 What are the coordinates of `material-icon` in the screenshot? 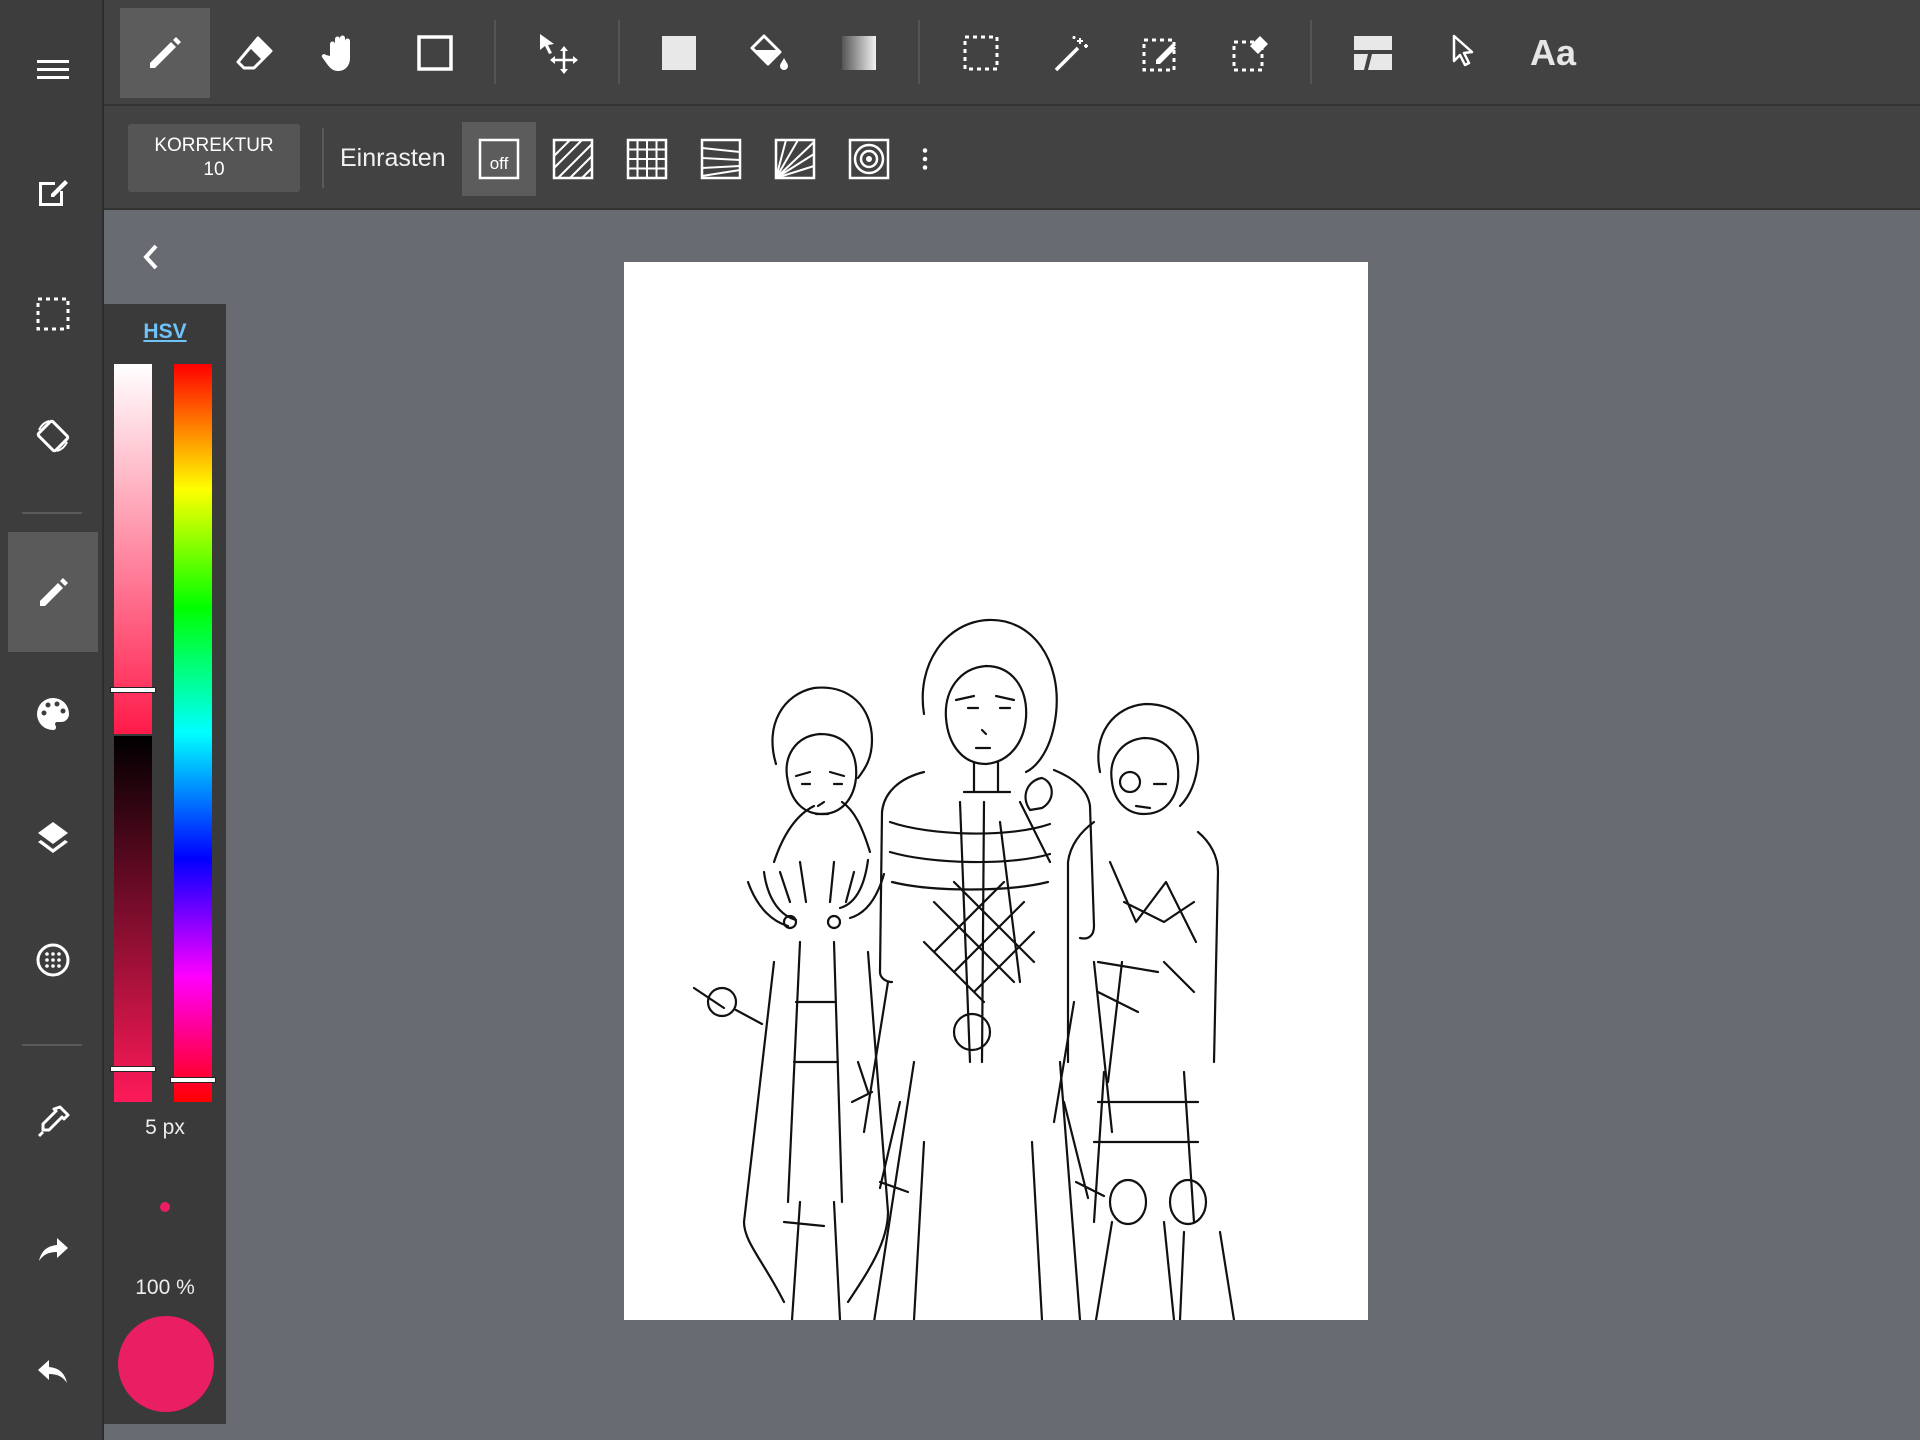 It's located at (53, 960).